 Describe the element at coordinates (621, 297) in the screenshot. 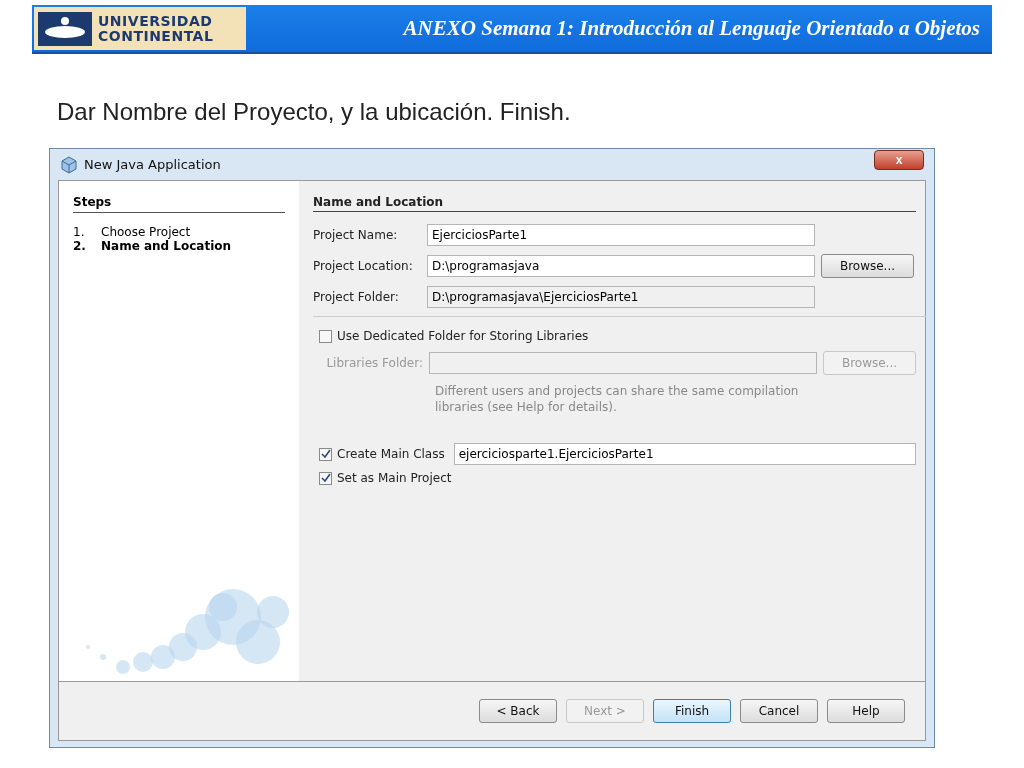

I see `text-field: D:\programasjava\EjerciciosParte1` at that location.